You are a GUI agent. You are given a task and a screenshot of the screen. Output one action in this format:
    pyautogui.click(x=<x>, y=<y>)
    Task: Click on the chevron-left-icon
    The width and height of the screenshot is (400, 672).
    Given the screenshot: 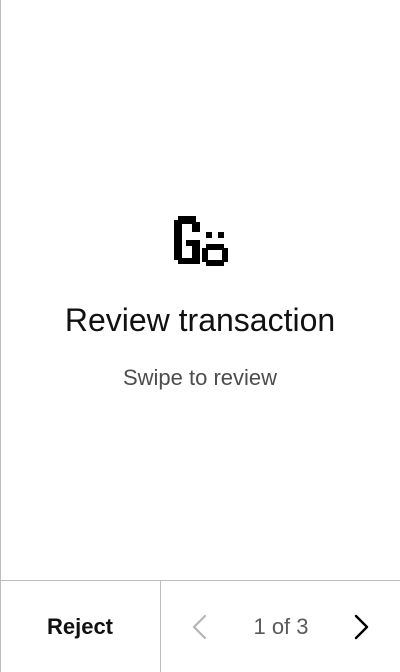 What is the action you would take?
    pyautogui.click(x=200, y=627)
    